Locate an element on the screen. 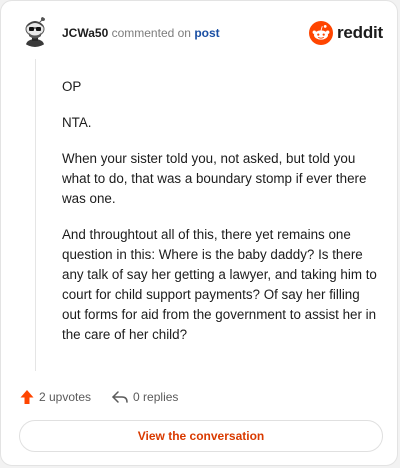 Image resolution: width=400 pixels, height=468 pixels. snoo-avatar-icon is located at coordinates (35, 31).